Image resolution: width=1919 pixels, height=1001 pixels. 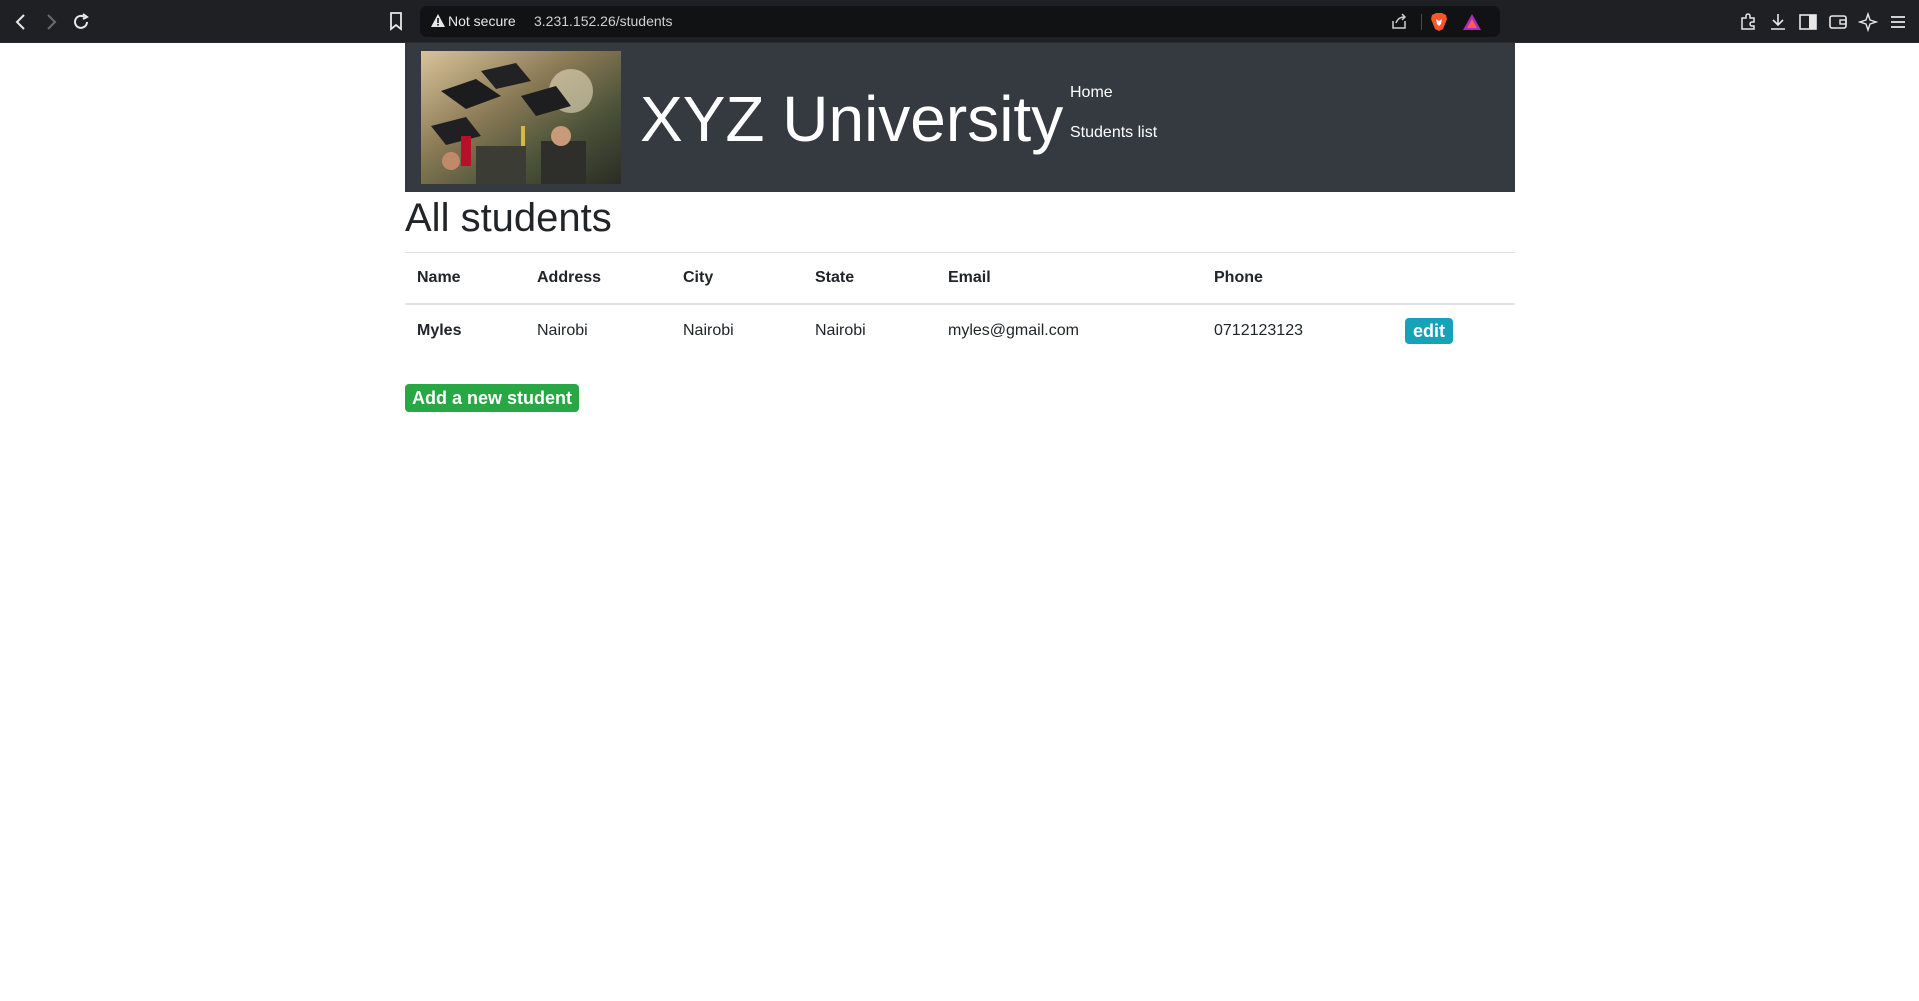 What do you see at coordinates (1748, 22) in the screenshot?
I see `extensions-icon` at bounding box center [1748, 22].